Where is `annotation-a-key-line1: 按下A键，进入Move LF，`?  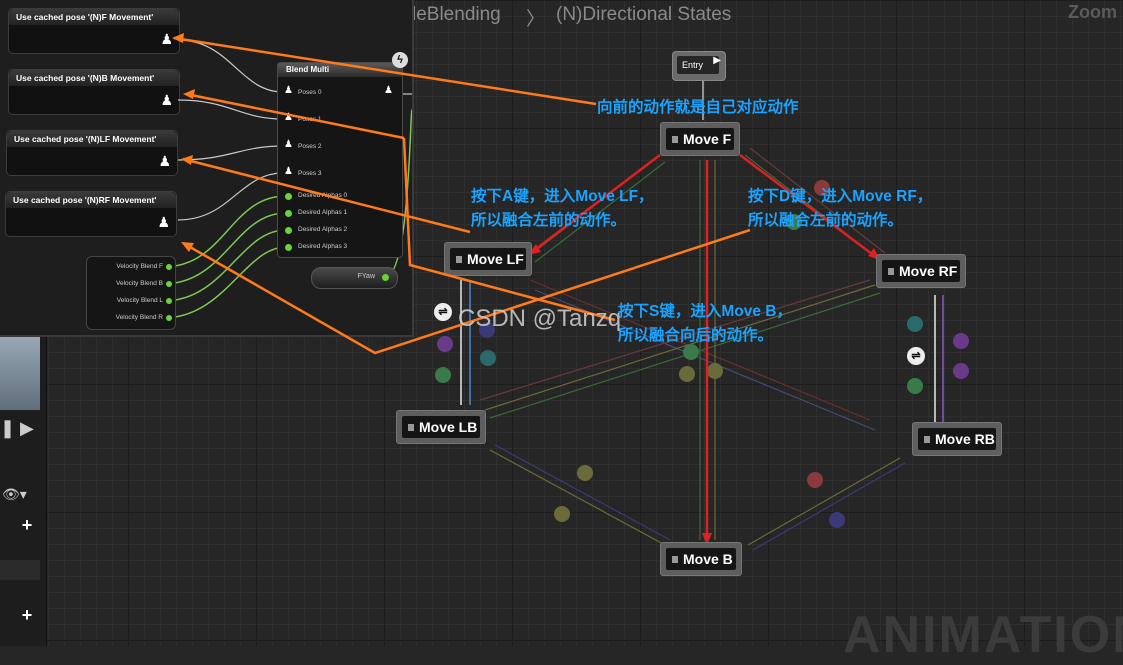 annotation-a-key-line1: 按下A键，进入Move LF， is located at coordinates (562, 196).